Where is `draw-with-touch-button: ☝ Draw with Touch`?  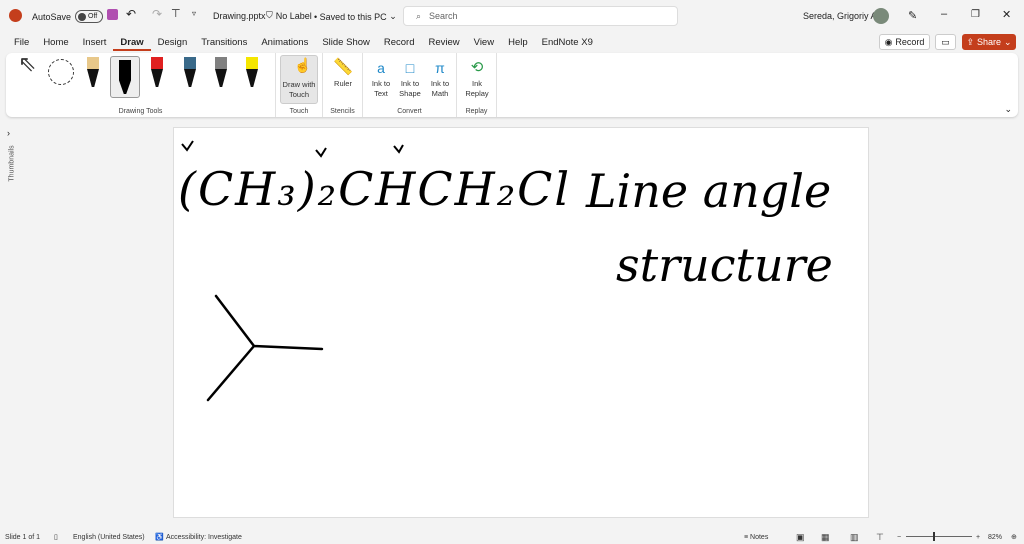
draw-with-touch-button: ☝ Draw with Touch is located at coordinates (299, 79).